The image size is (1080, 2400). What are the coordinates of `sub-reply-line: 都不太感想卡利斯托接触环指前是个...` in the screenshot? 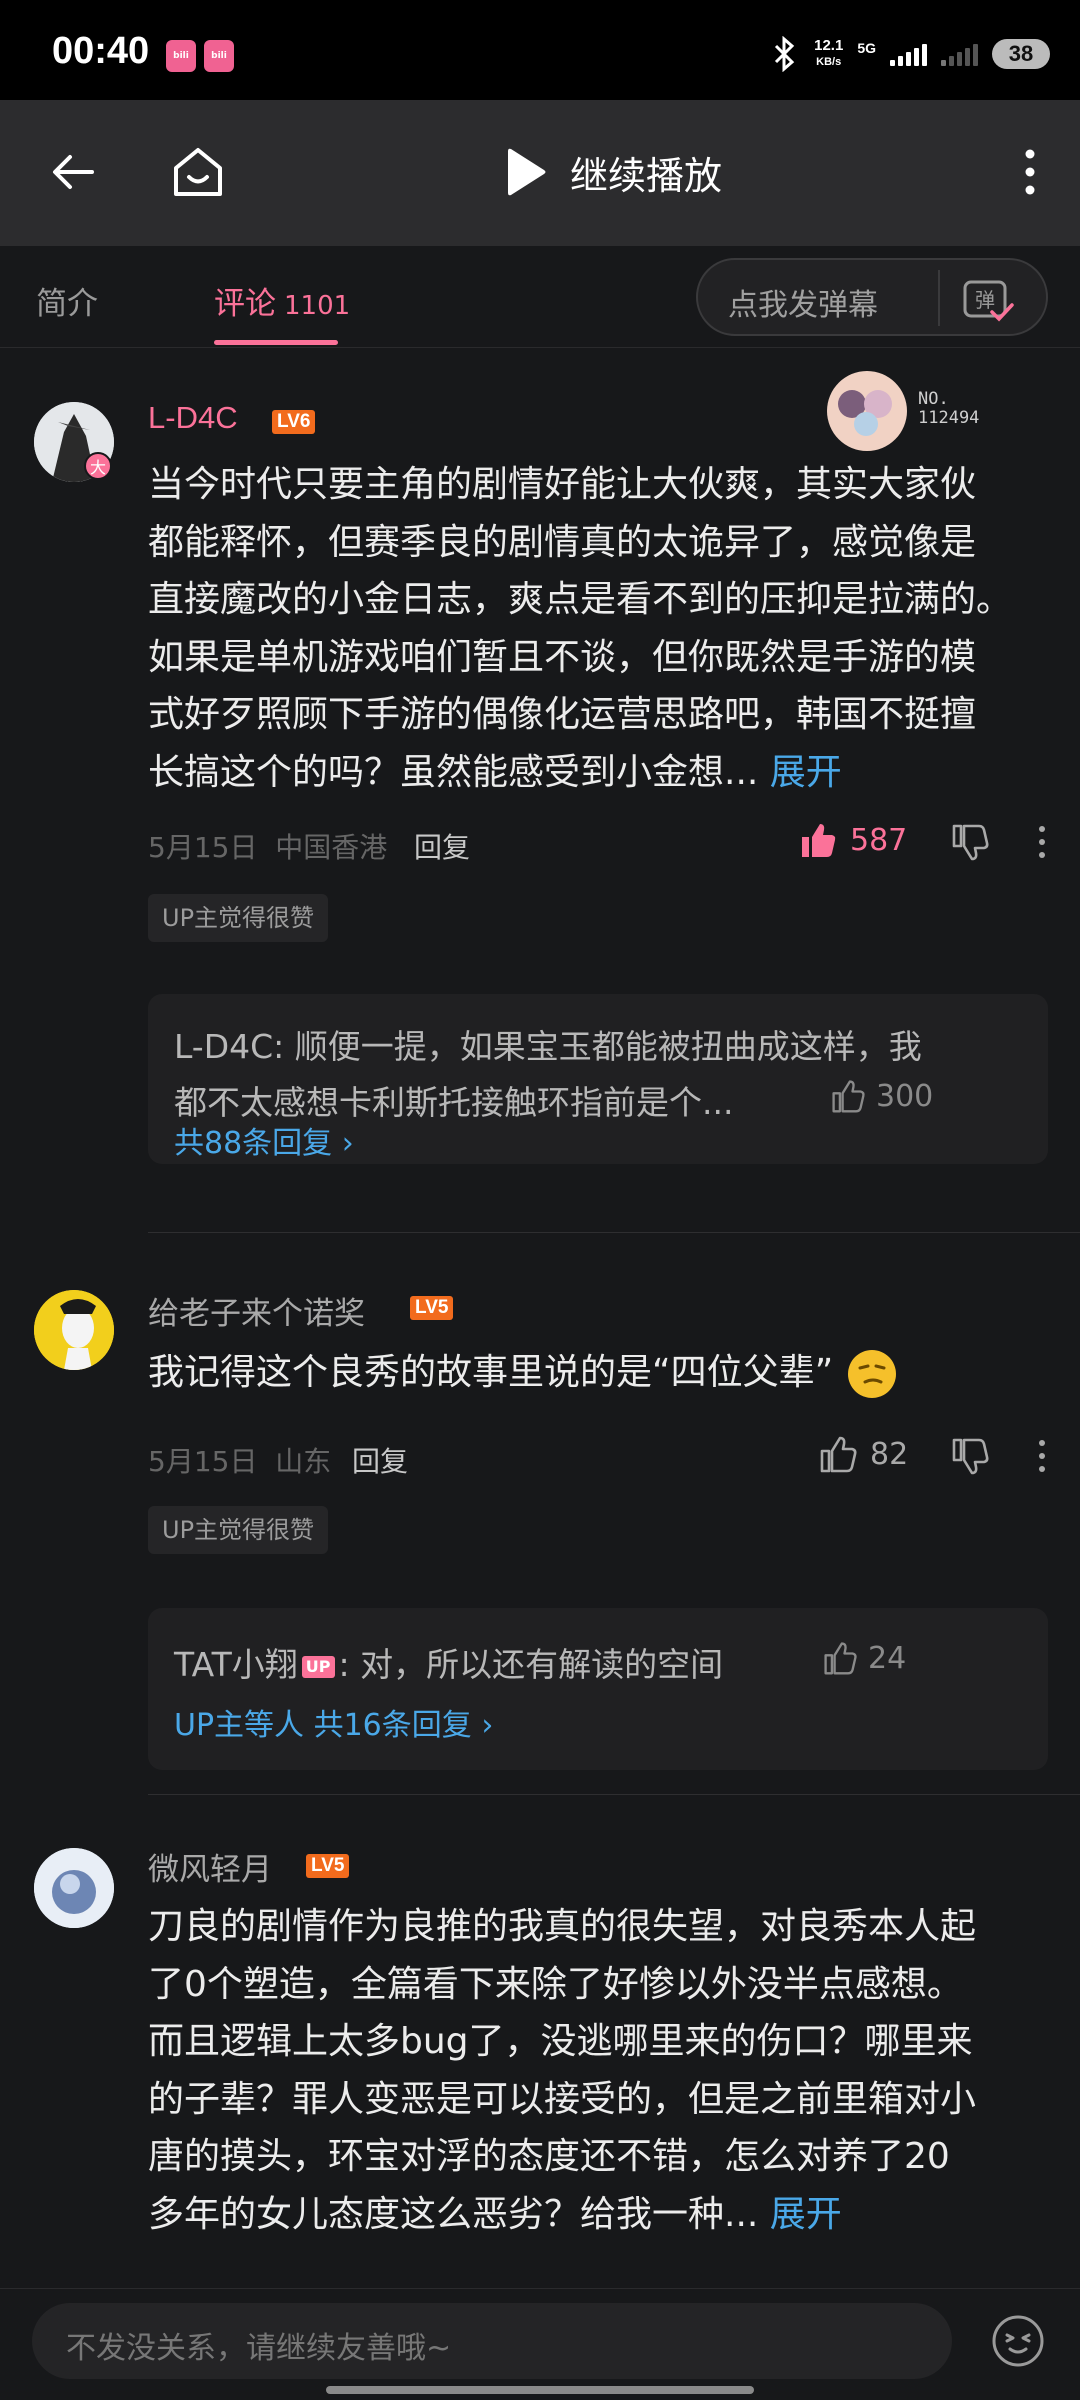 It's located at (454, 1102).